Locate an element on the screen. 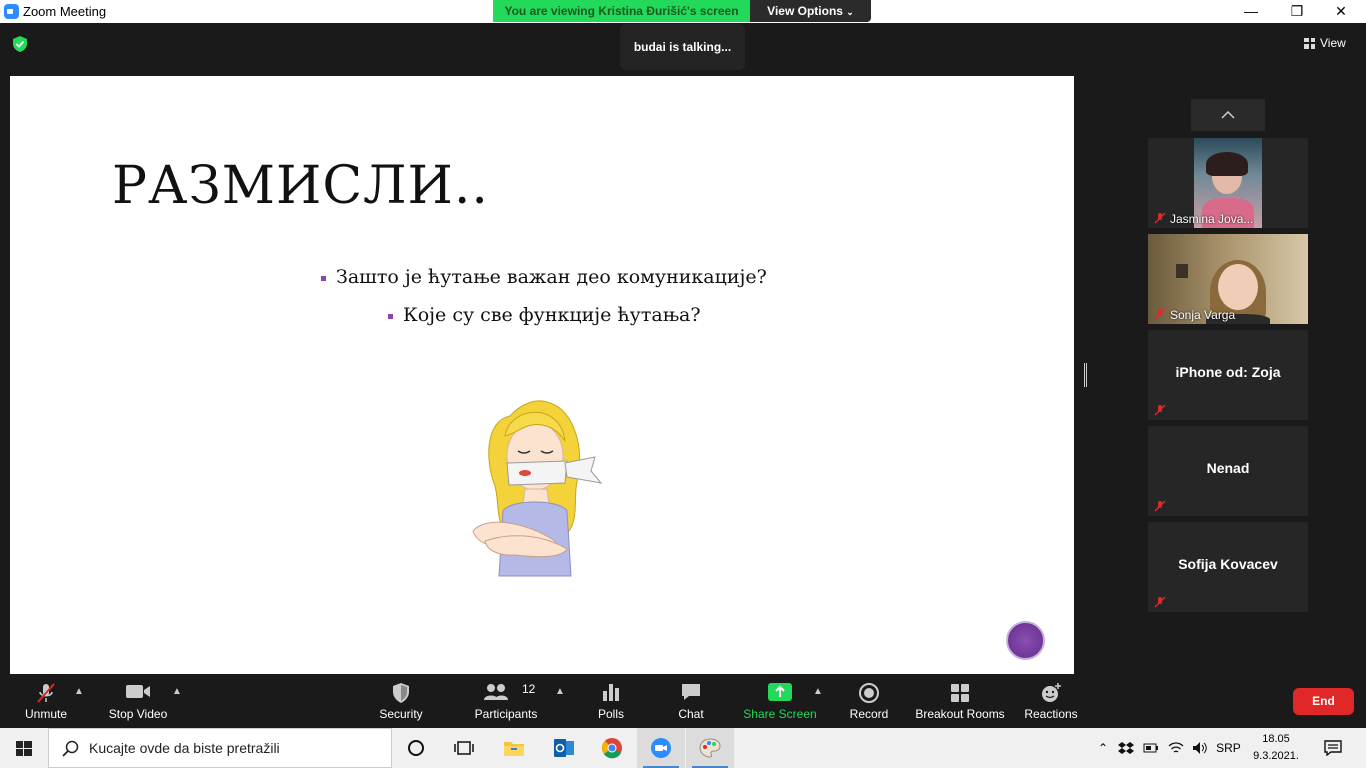 This screenshot has width=1366, height=768. taskbar-clock: 18.05 9.3.2021. is located at coordinates (1276, 748).